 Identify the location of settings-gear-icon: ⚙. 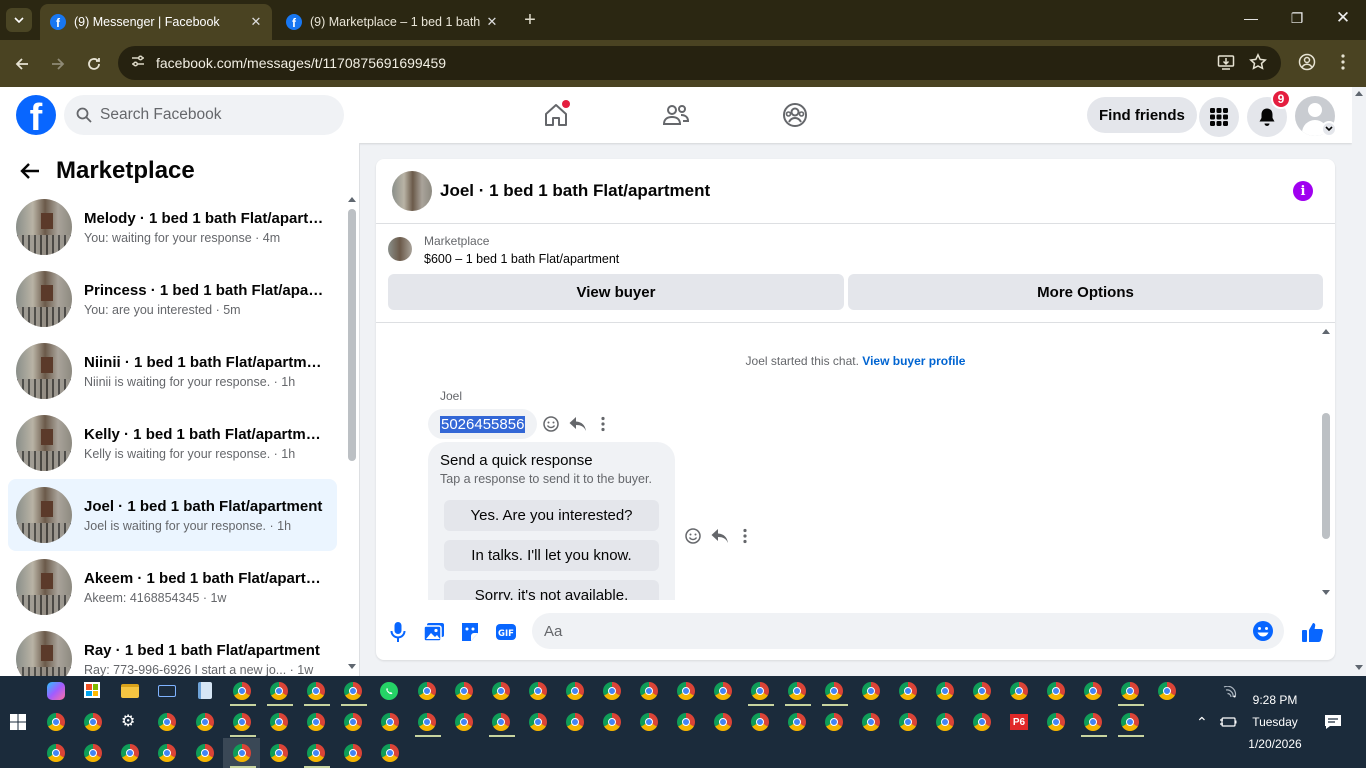
(131, 723).